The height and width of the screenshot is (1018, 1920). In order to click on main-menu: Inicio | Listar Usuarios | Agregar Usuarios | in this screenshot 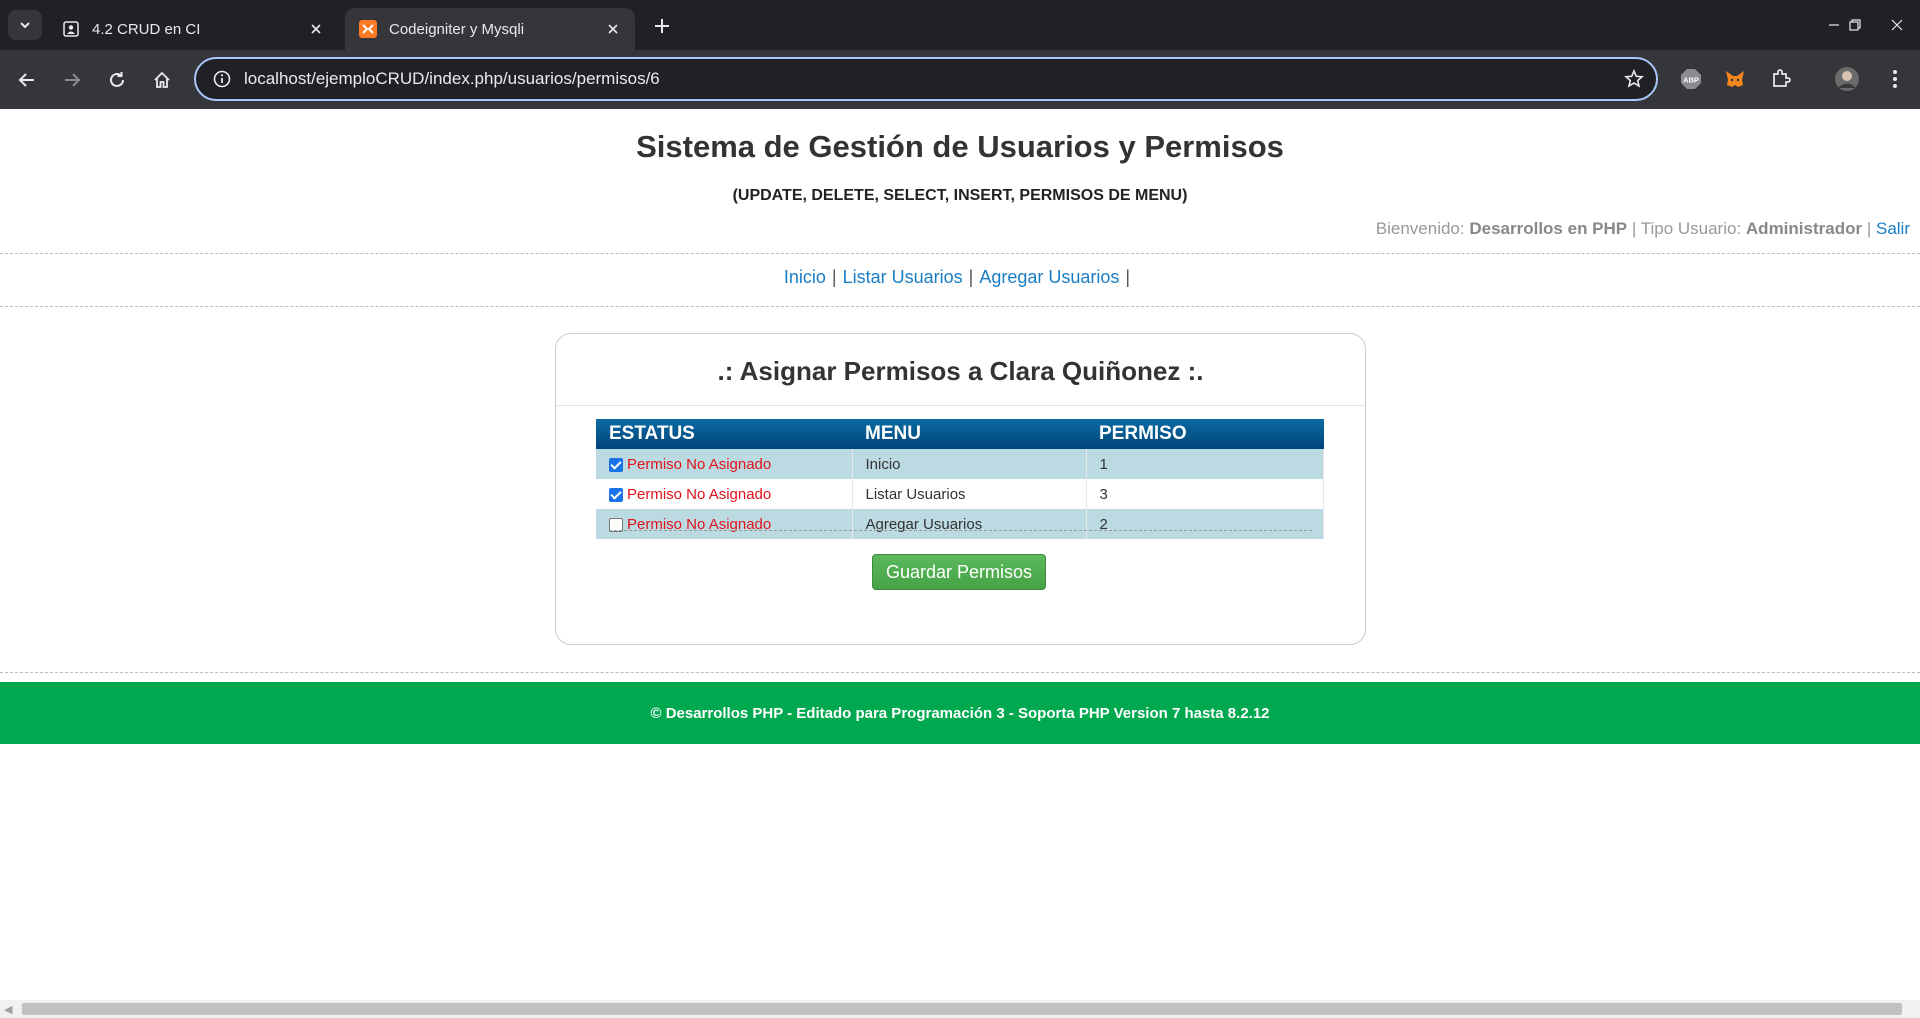, I will do `click(960, 277)`.